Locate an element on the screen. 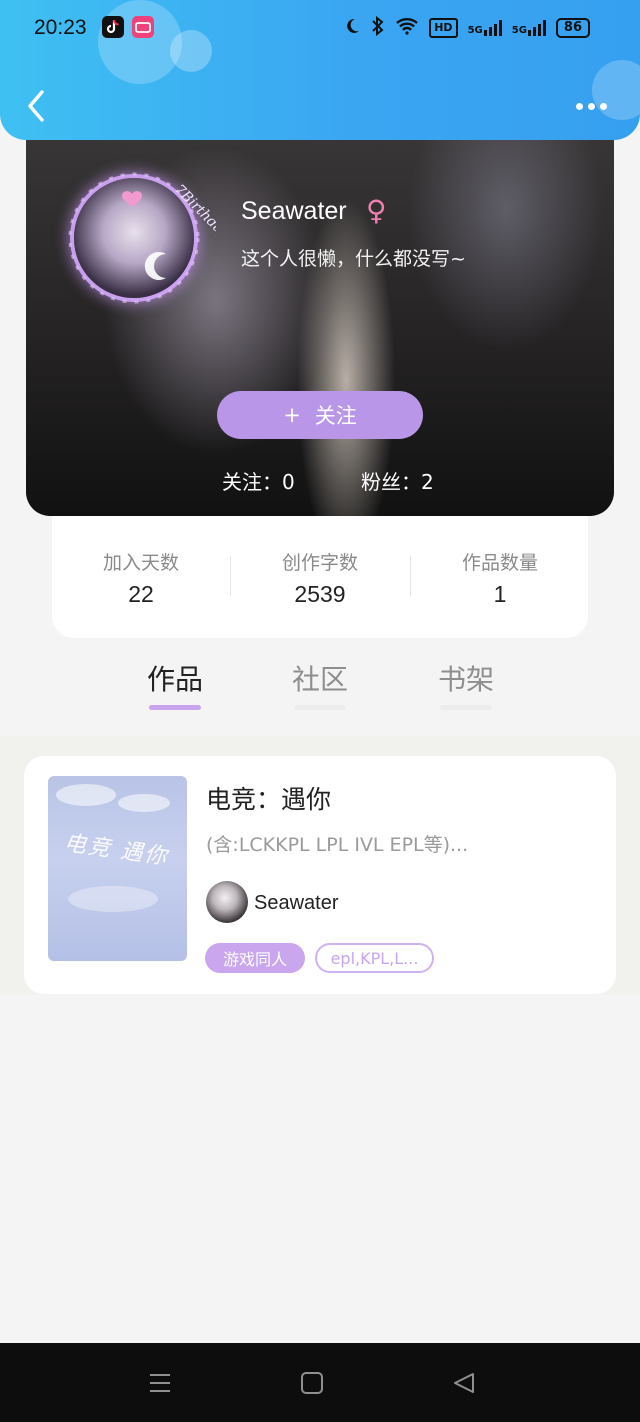 This screenshot has height=1422, width=640. cover-title-art: 电竞 遇你 is located at coordinates (116, 850).